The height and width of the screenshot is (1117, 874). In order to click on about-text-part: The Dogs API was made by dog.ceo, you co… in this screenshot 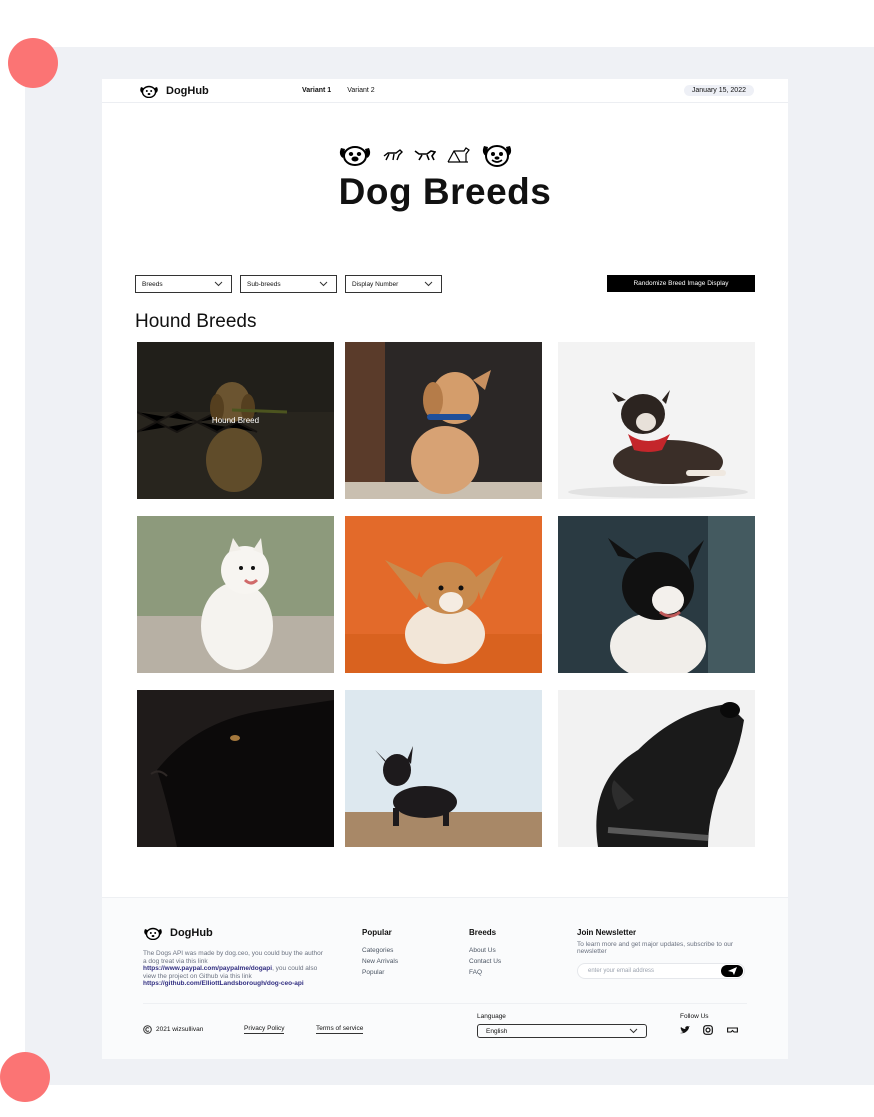, I will do `click(233, 957)`.